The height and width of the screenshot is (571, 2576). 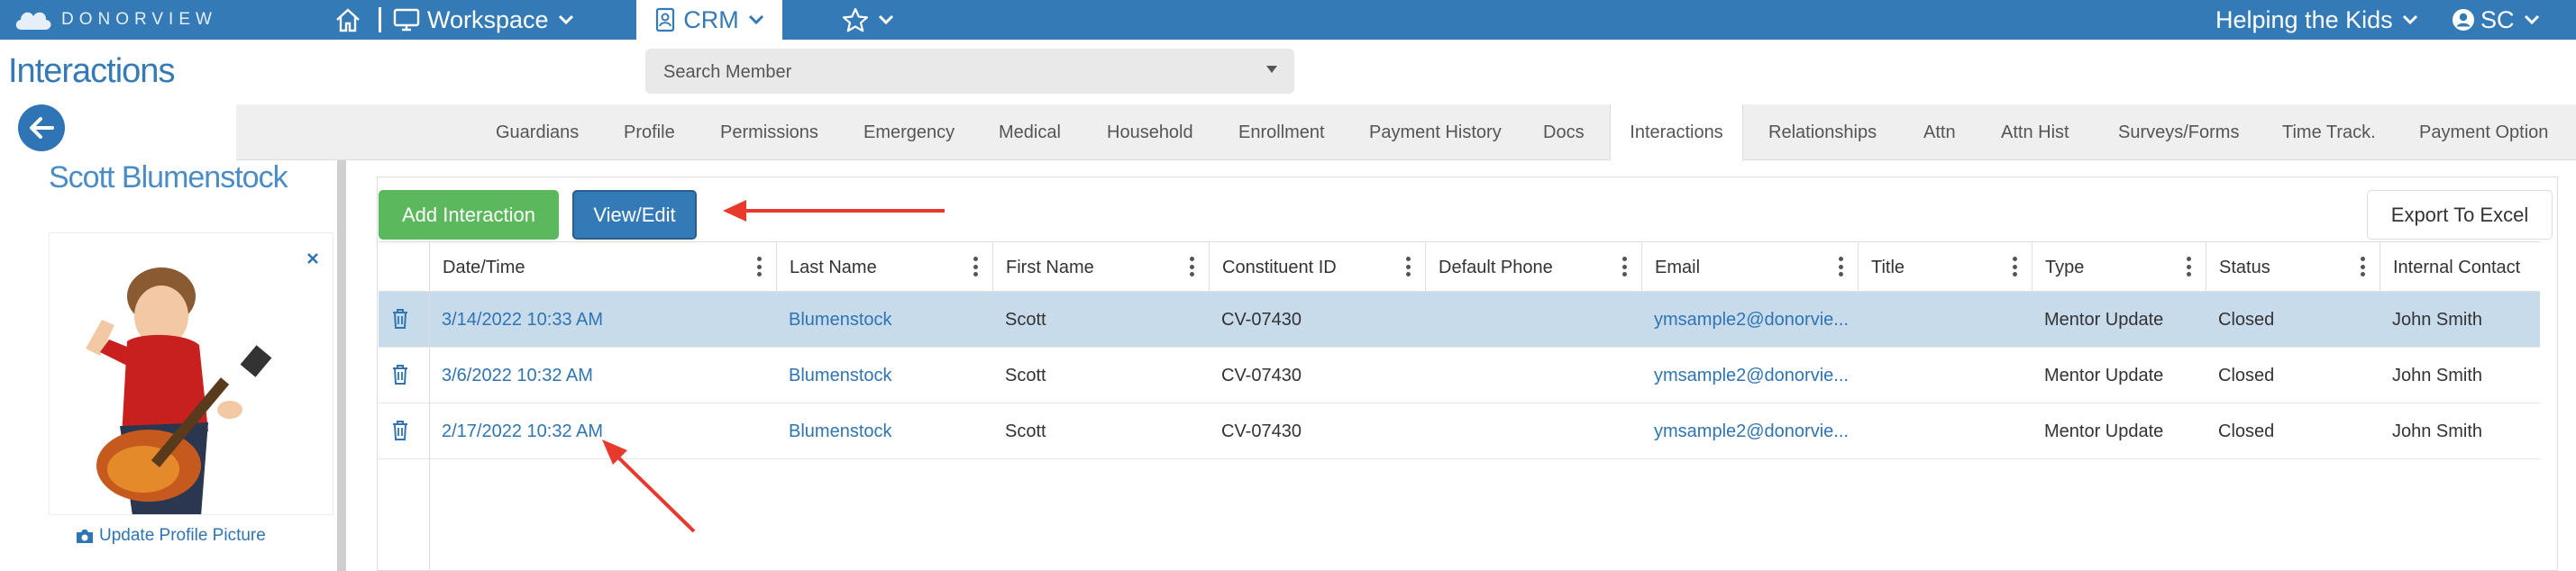 What do you see at coordinates (1279, 267) in the screenshot?
I see `column-label: Constituent ID` at bounding box center [1279, 267].